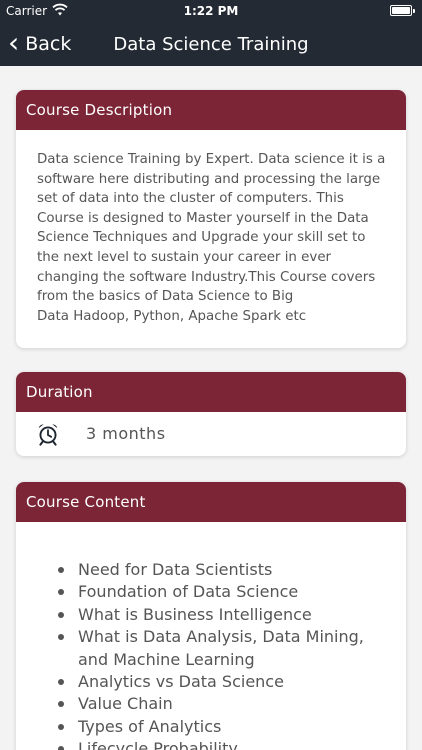 The height and width of the screenshot is (750, 422). I want to click on duration-card: Duration 3 months, so click(211, 414).